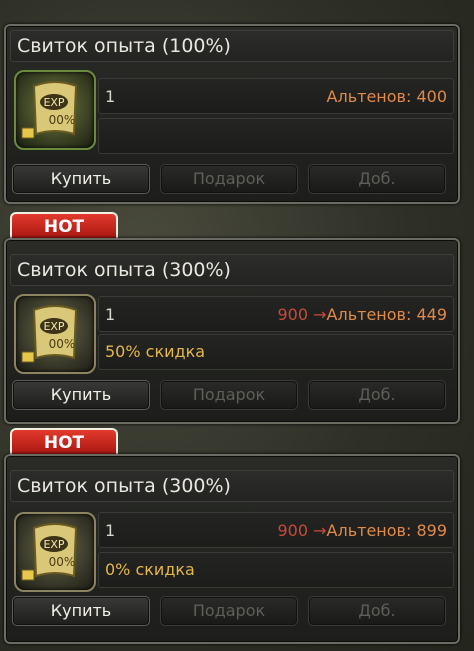  What do you see at coordinates (124, 46) in the screenshot?
I see `item-title: Свиток опыта (100%)` at bounding box center [124, 46].